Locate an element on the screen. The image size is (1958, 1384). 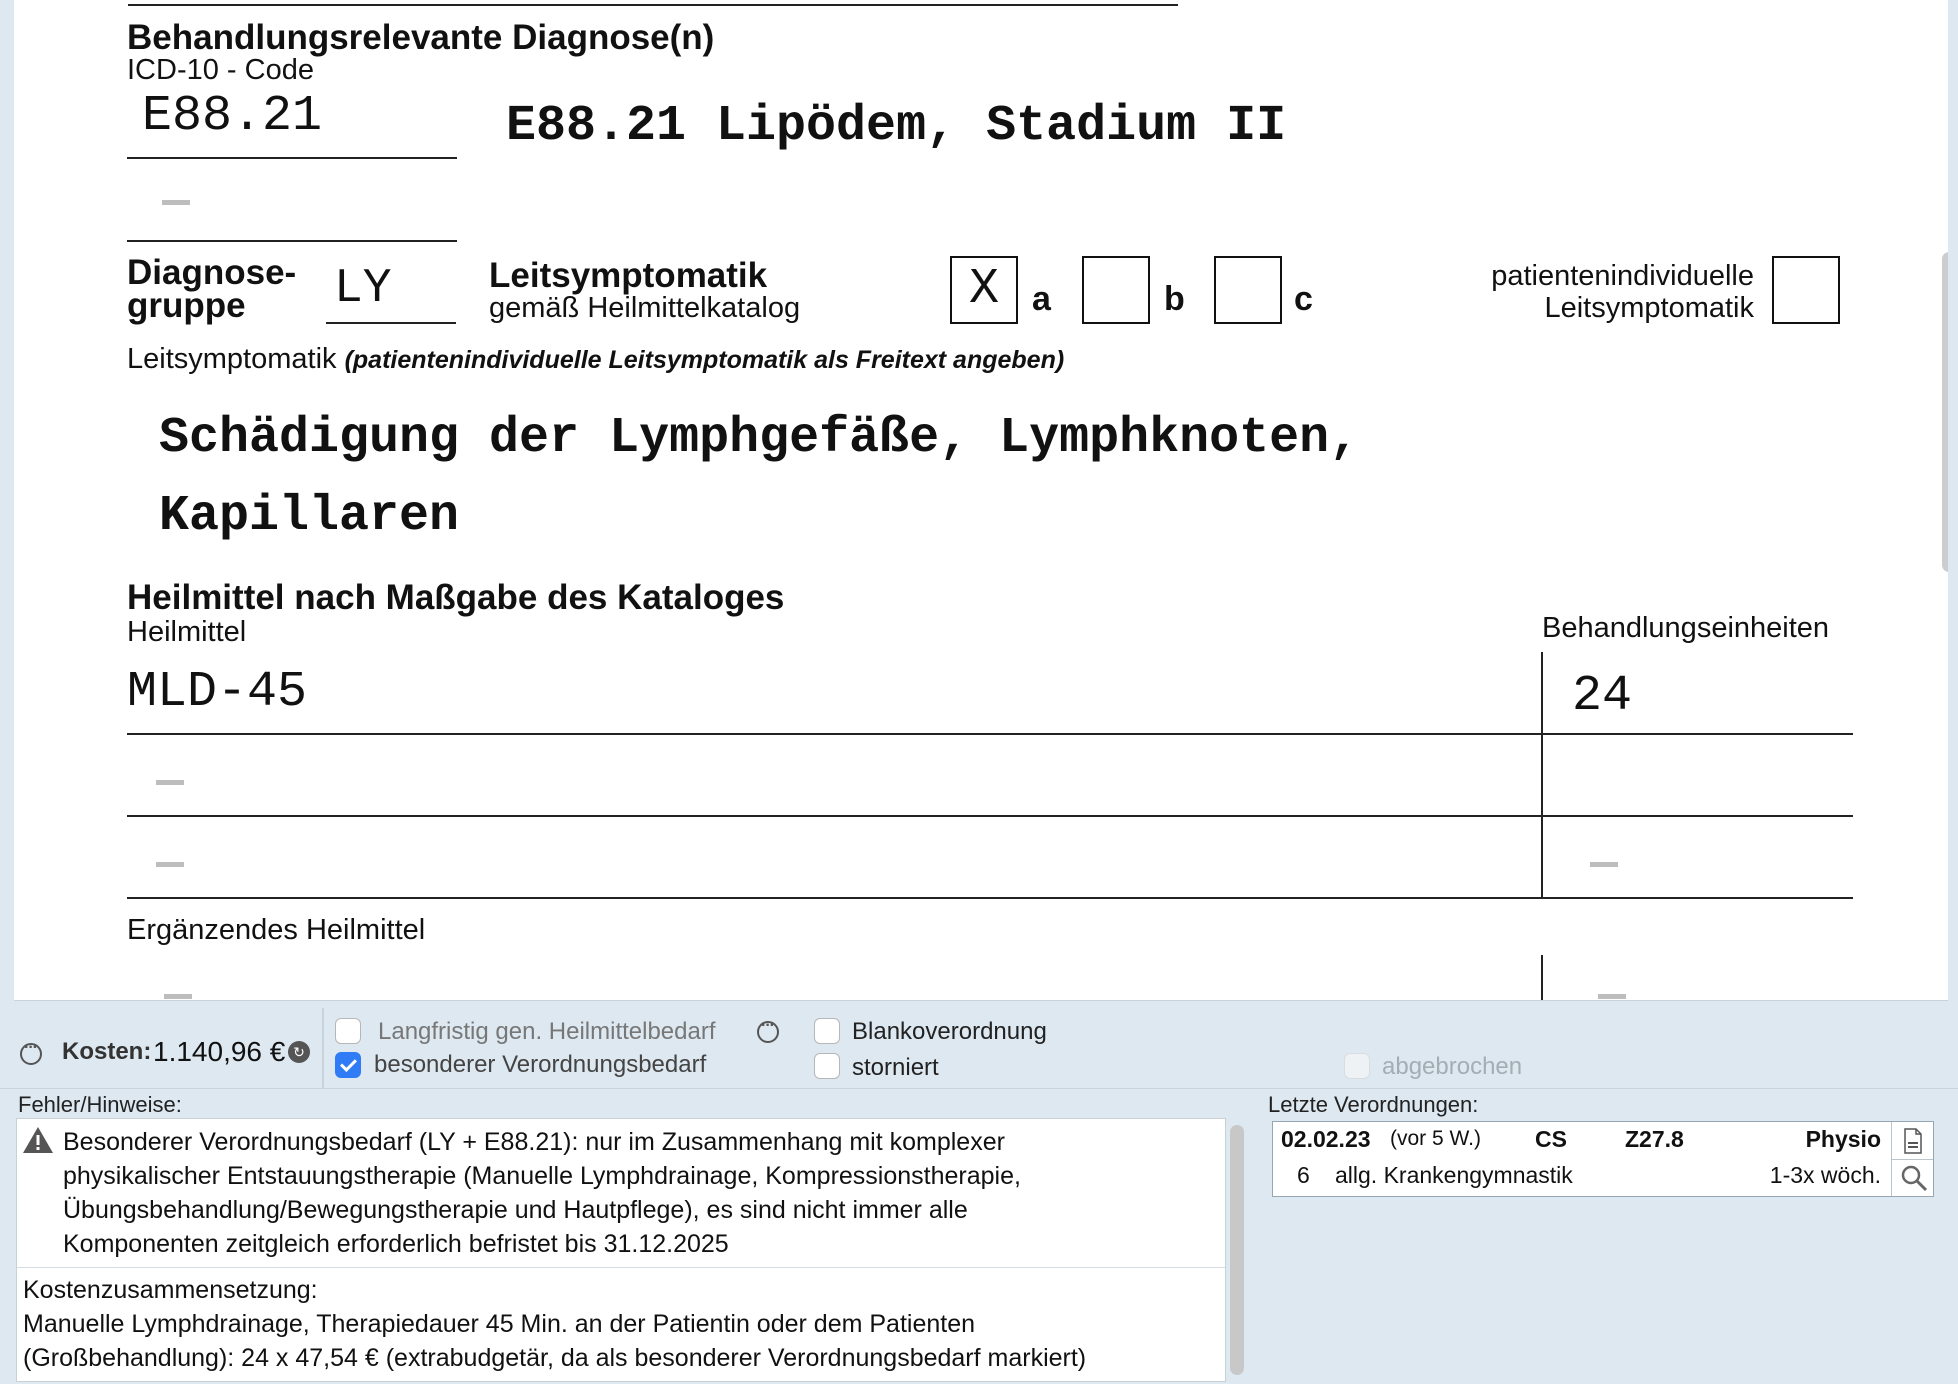
history-therapy: allg. Krankengymnastik is located at coordinates (1454, 1175).